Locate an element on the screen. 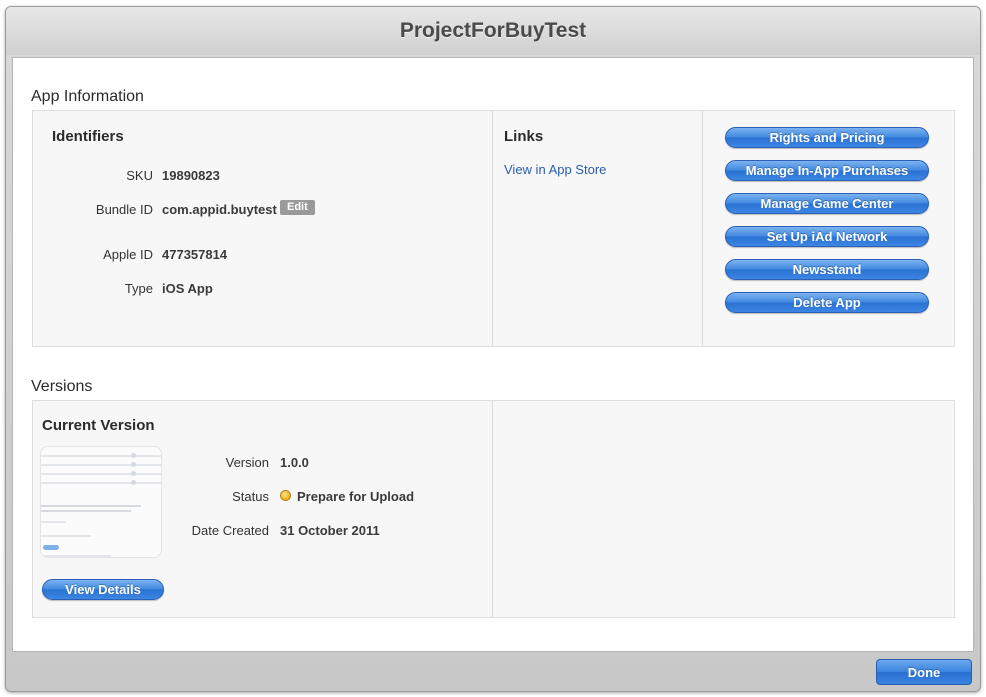  view-in-app-store-link: View in App Store is located at coordinates (555, 169).